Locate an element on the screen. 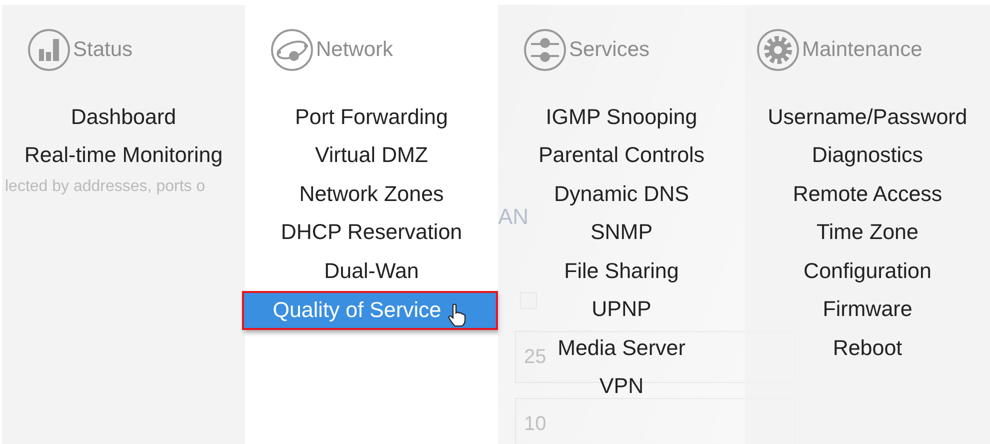 This screenshot has height=444, width=990. menu-item: Virtual DMZ is located at coordinates (371, 155).